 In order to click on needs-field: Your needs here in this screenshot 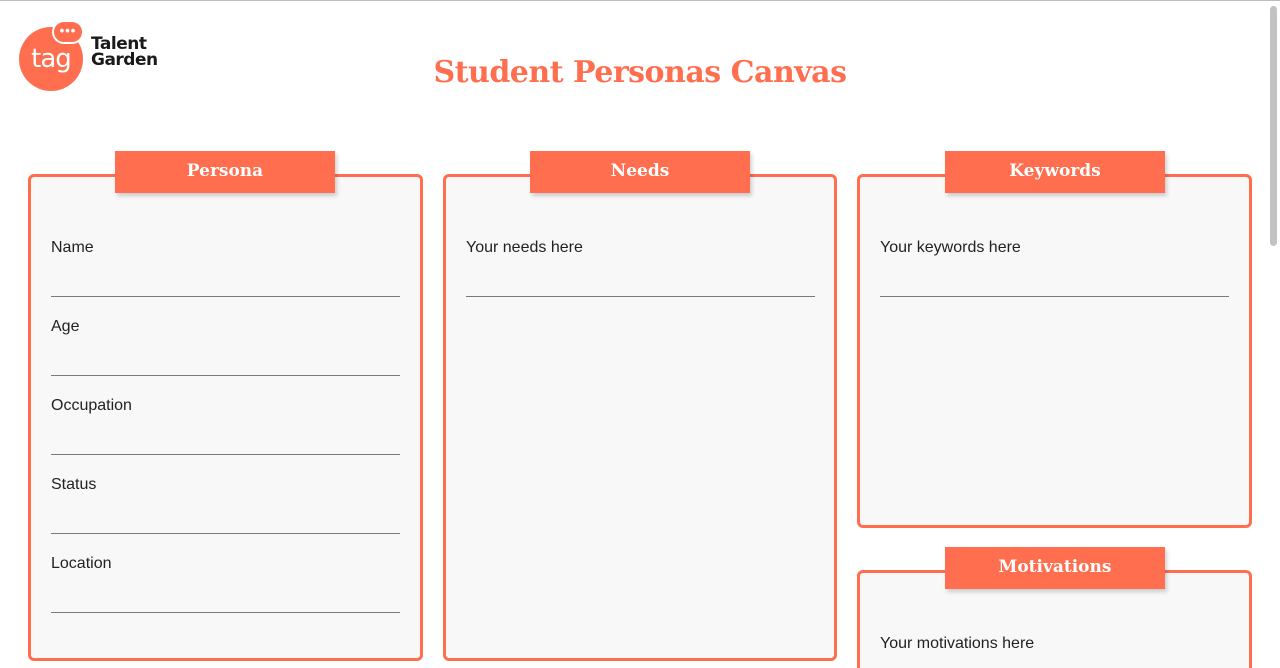, I will do `click(640, 269)`.